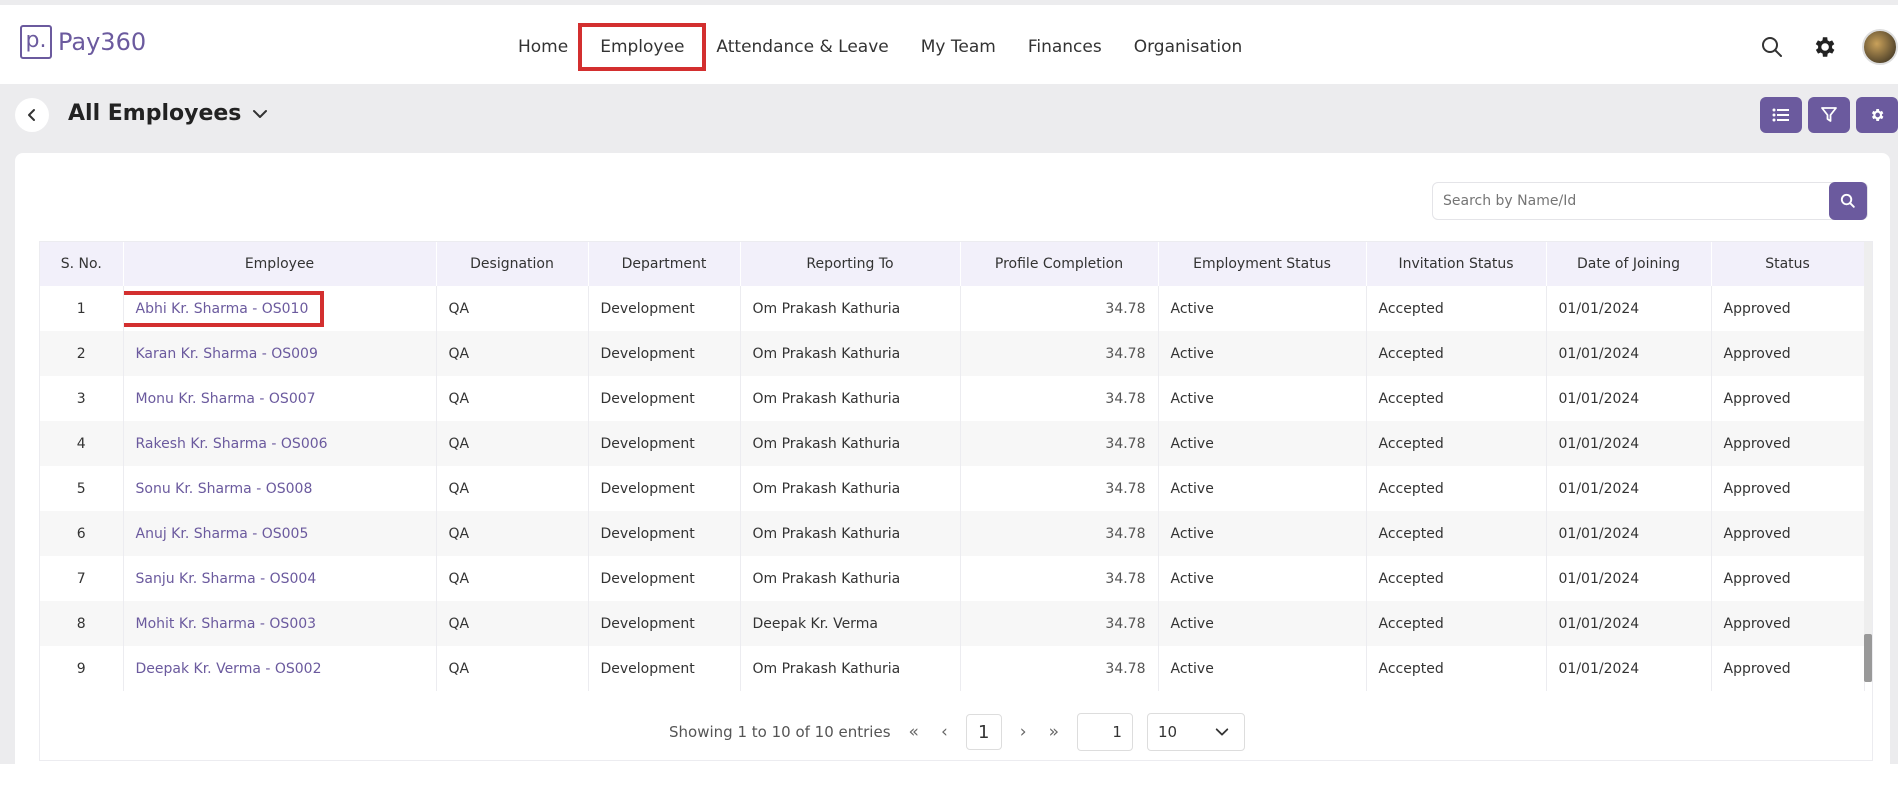 This screenshot has width=1898, height=785. I want to click on next-page-icon: ›, so click(1023, 732).